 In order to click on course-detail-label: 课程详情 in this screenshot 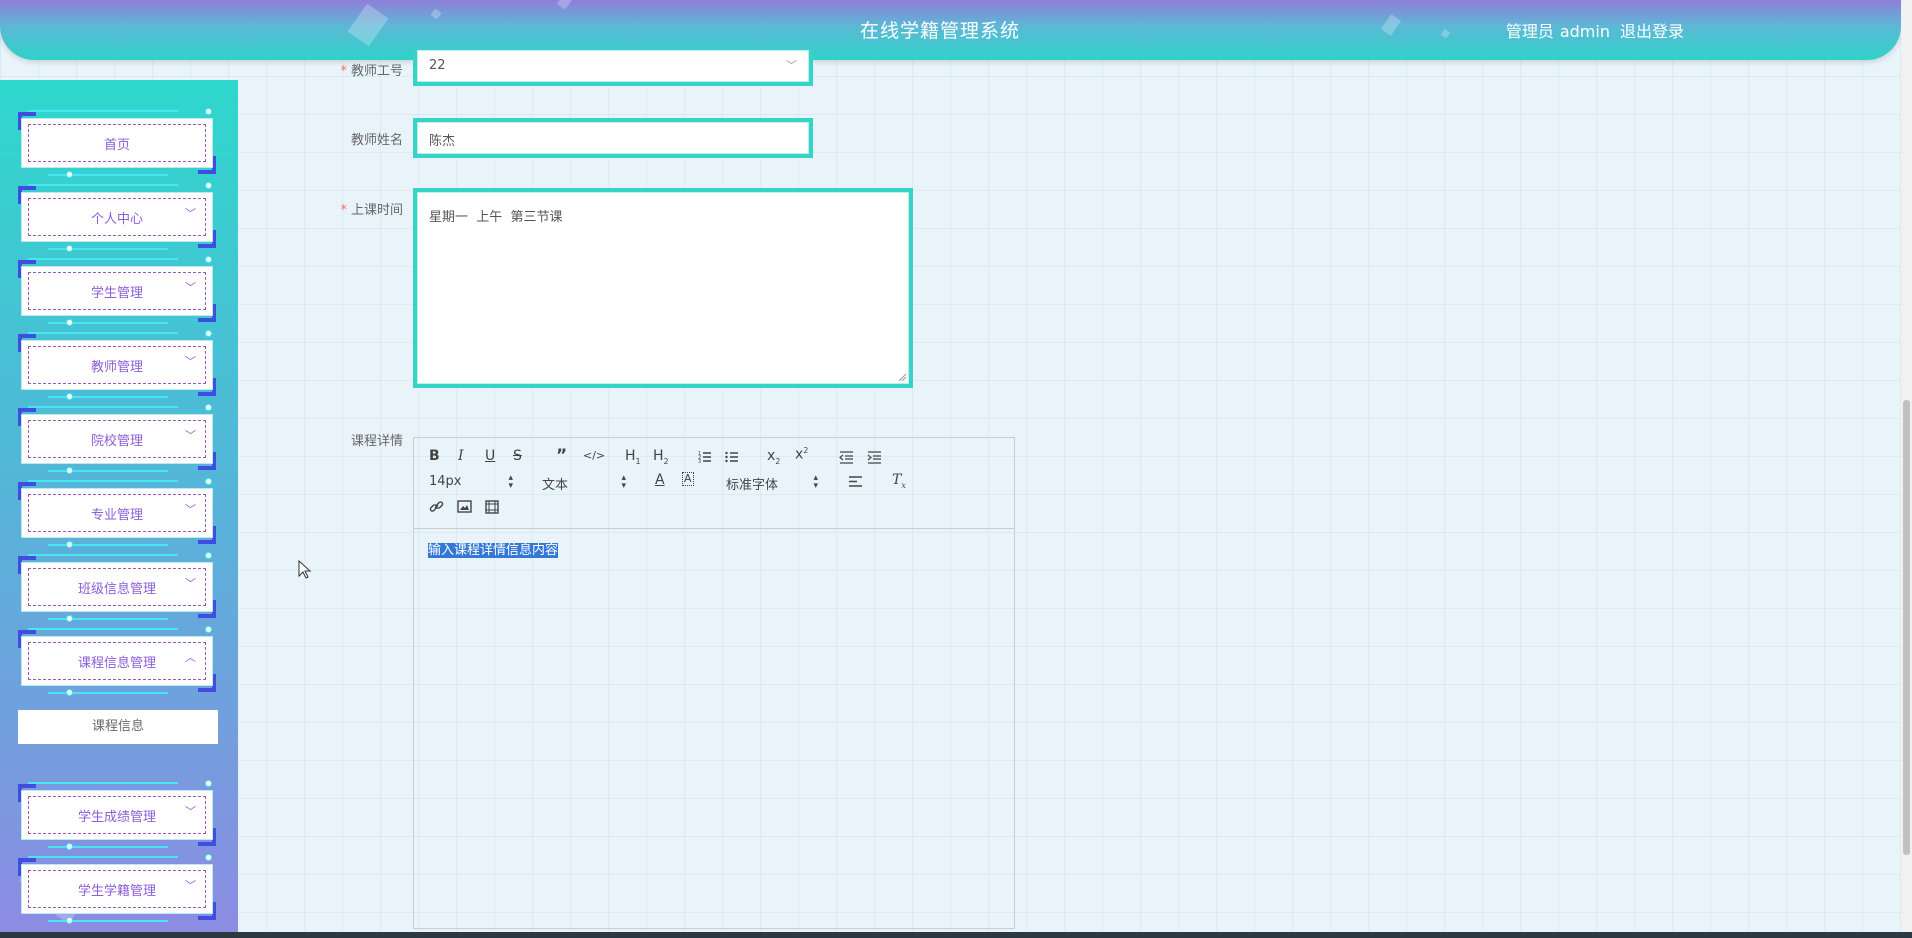, I will do `click(376, 441)`.